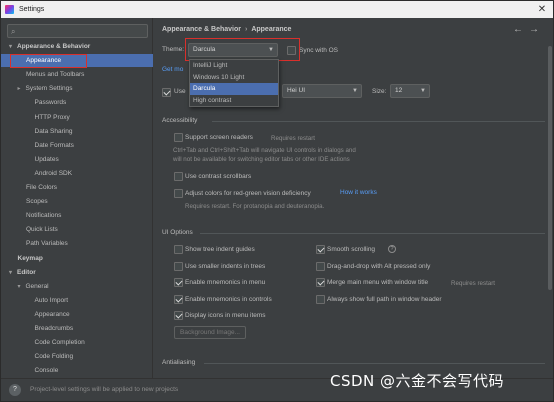  What do you see at coordinates (46, 159) in the screenshot?
I see `sidebar-item-label: Updates` at bounding box center [46, 159].